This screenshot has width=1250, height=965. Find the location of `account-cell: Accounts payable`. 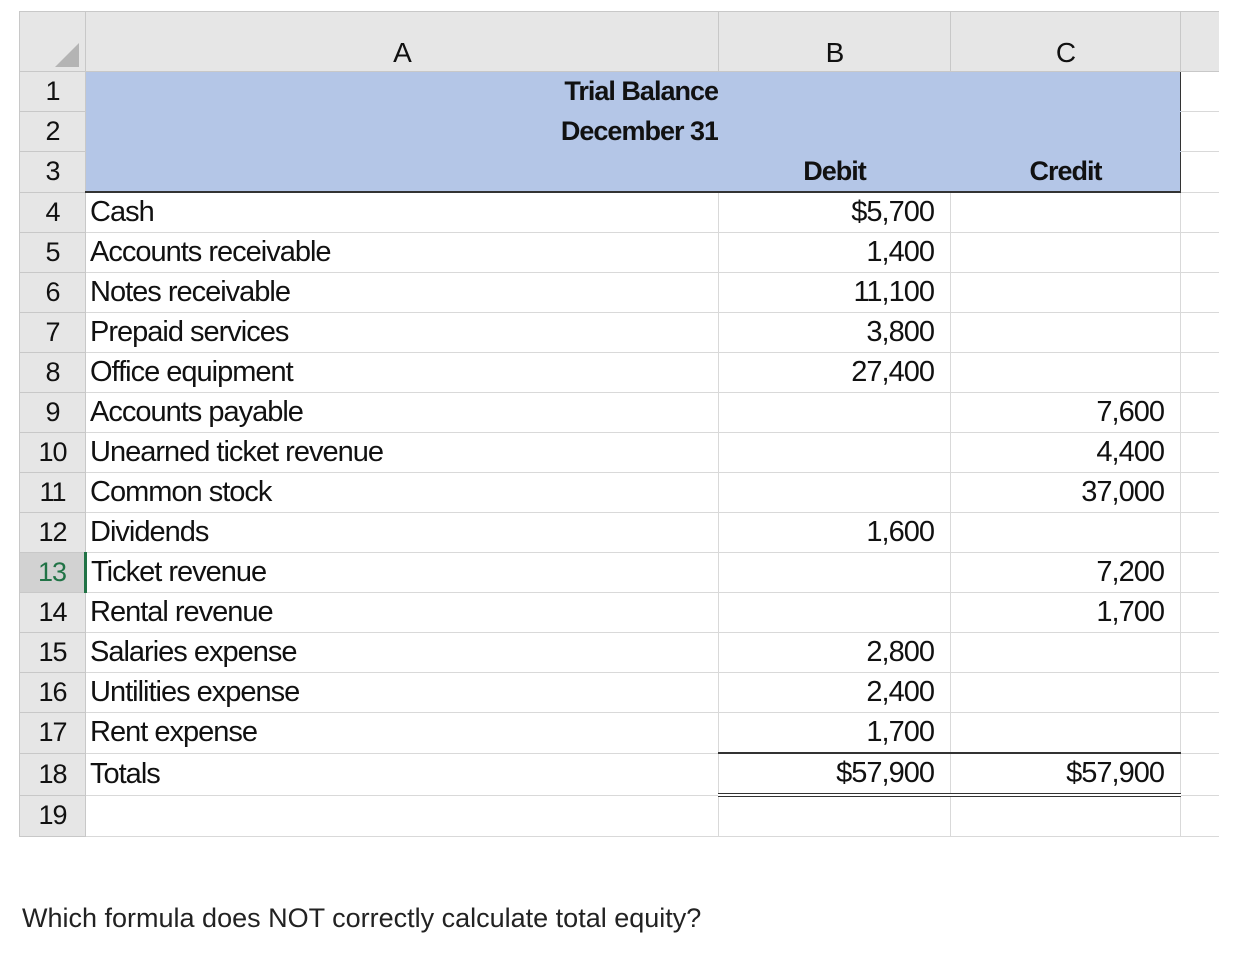

account-cell: Accounts payable is located at coordinates (402, 412).